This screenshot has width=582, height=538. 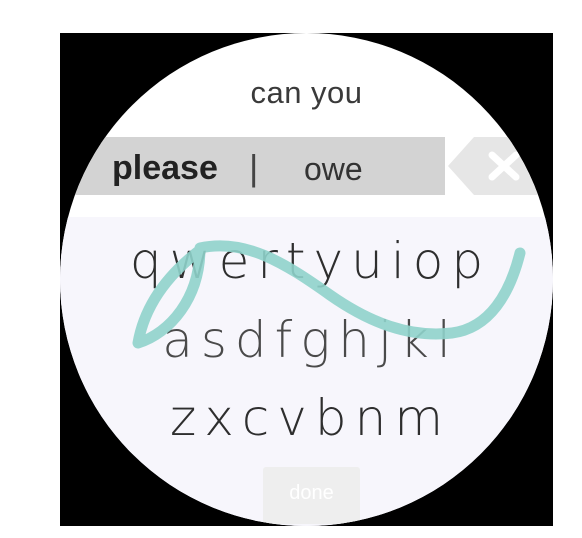 What do you see at coordinates (354, 340) in the screenshot?
I see `key-h: h` at bounding box center [354, 340].